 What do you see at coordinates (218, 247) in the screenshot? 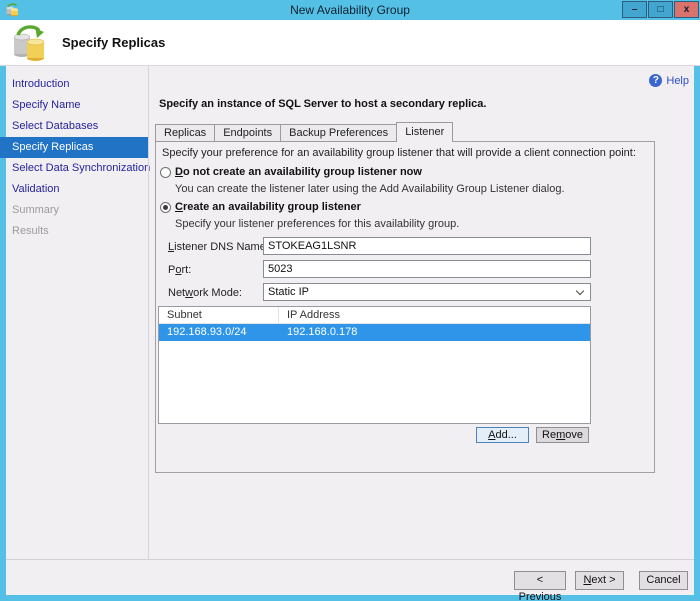
I see `dns-name-label: Listener DNS Name:` at bounding box center [218, 247].